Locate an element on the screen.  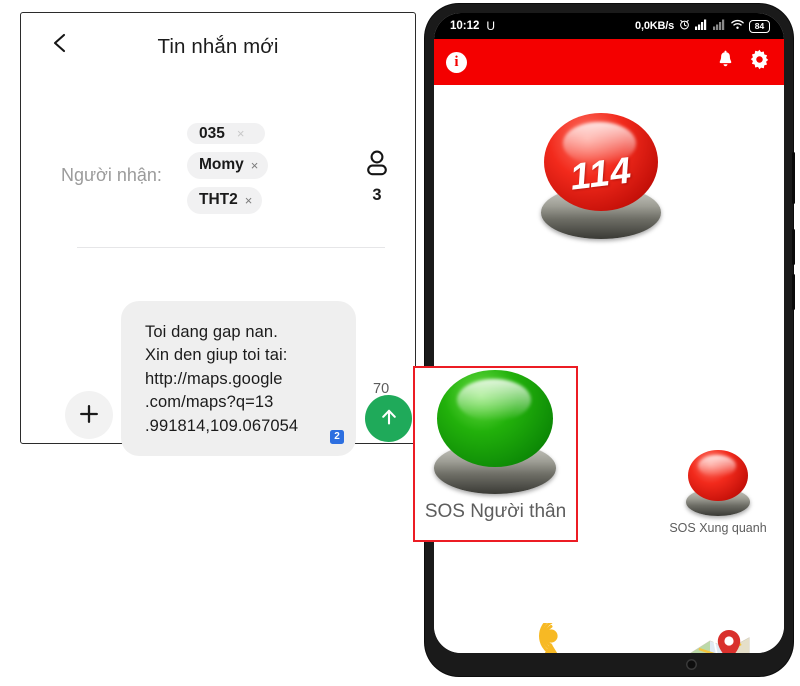
info-icon: i is located at coordinates (456, 62).